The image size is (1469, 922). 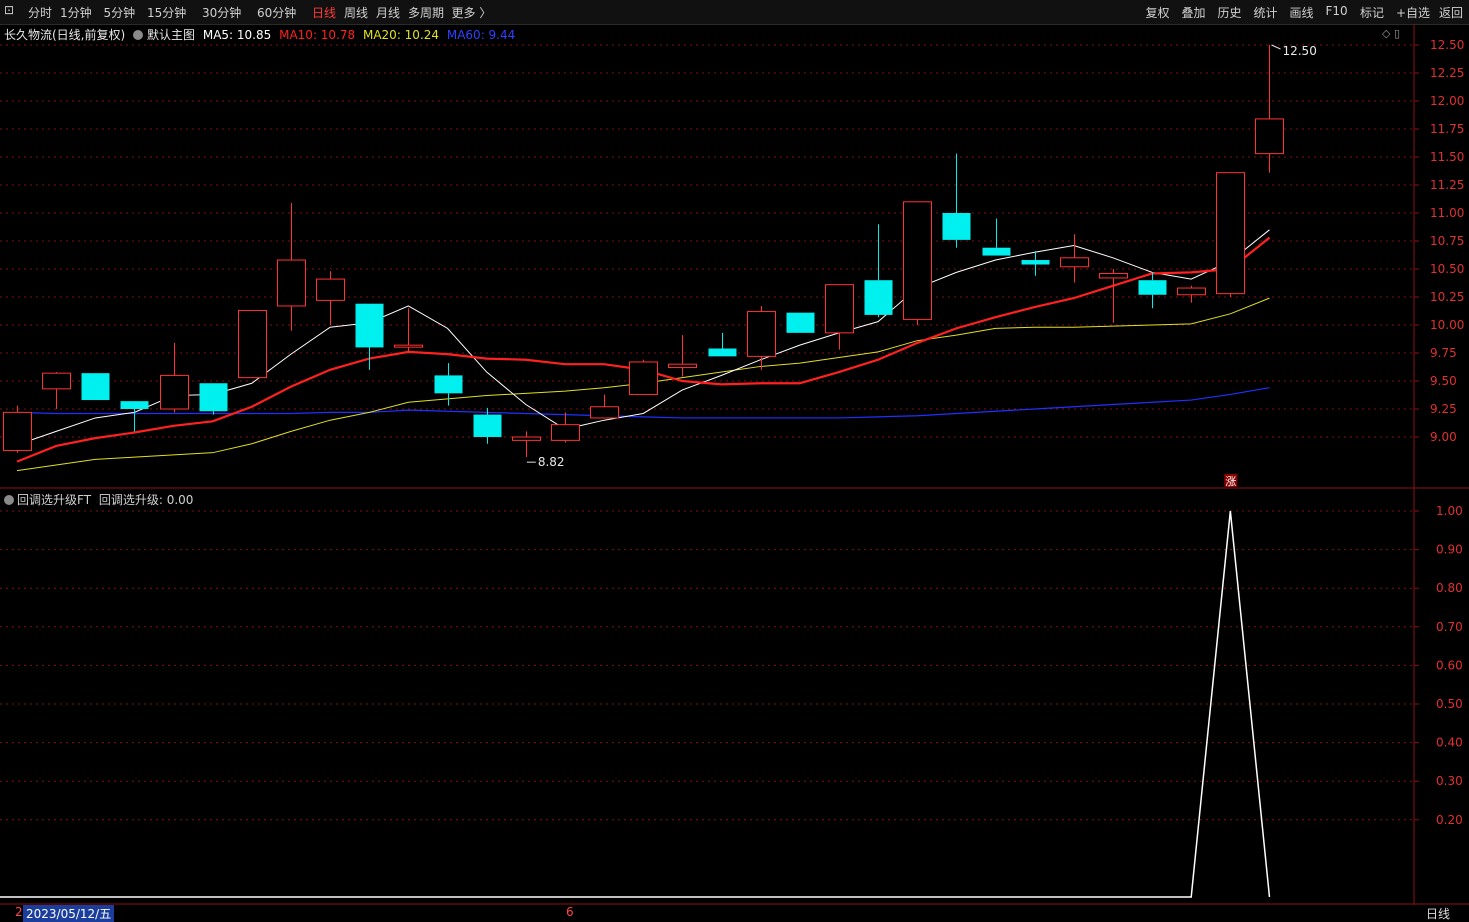 What do you see at coordinates (1443, 353) in the screenshot?
I see `price-tick-label: 9.75` at bounding box center [1443, 353].